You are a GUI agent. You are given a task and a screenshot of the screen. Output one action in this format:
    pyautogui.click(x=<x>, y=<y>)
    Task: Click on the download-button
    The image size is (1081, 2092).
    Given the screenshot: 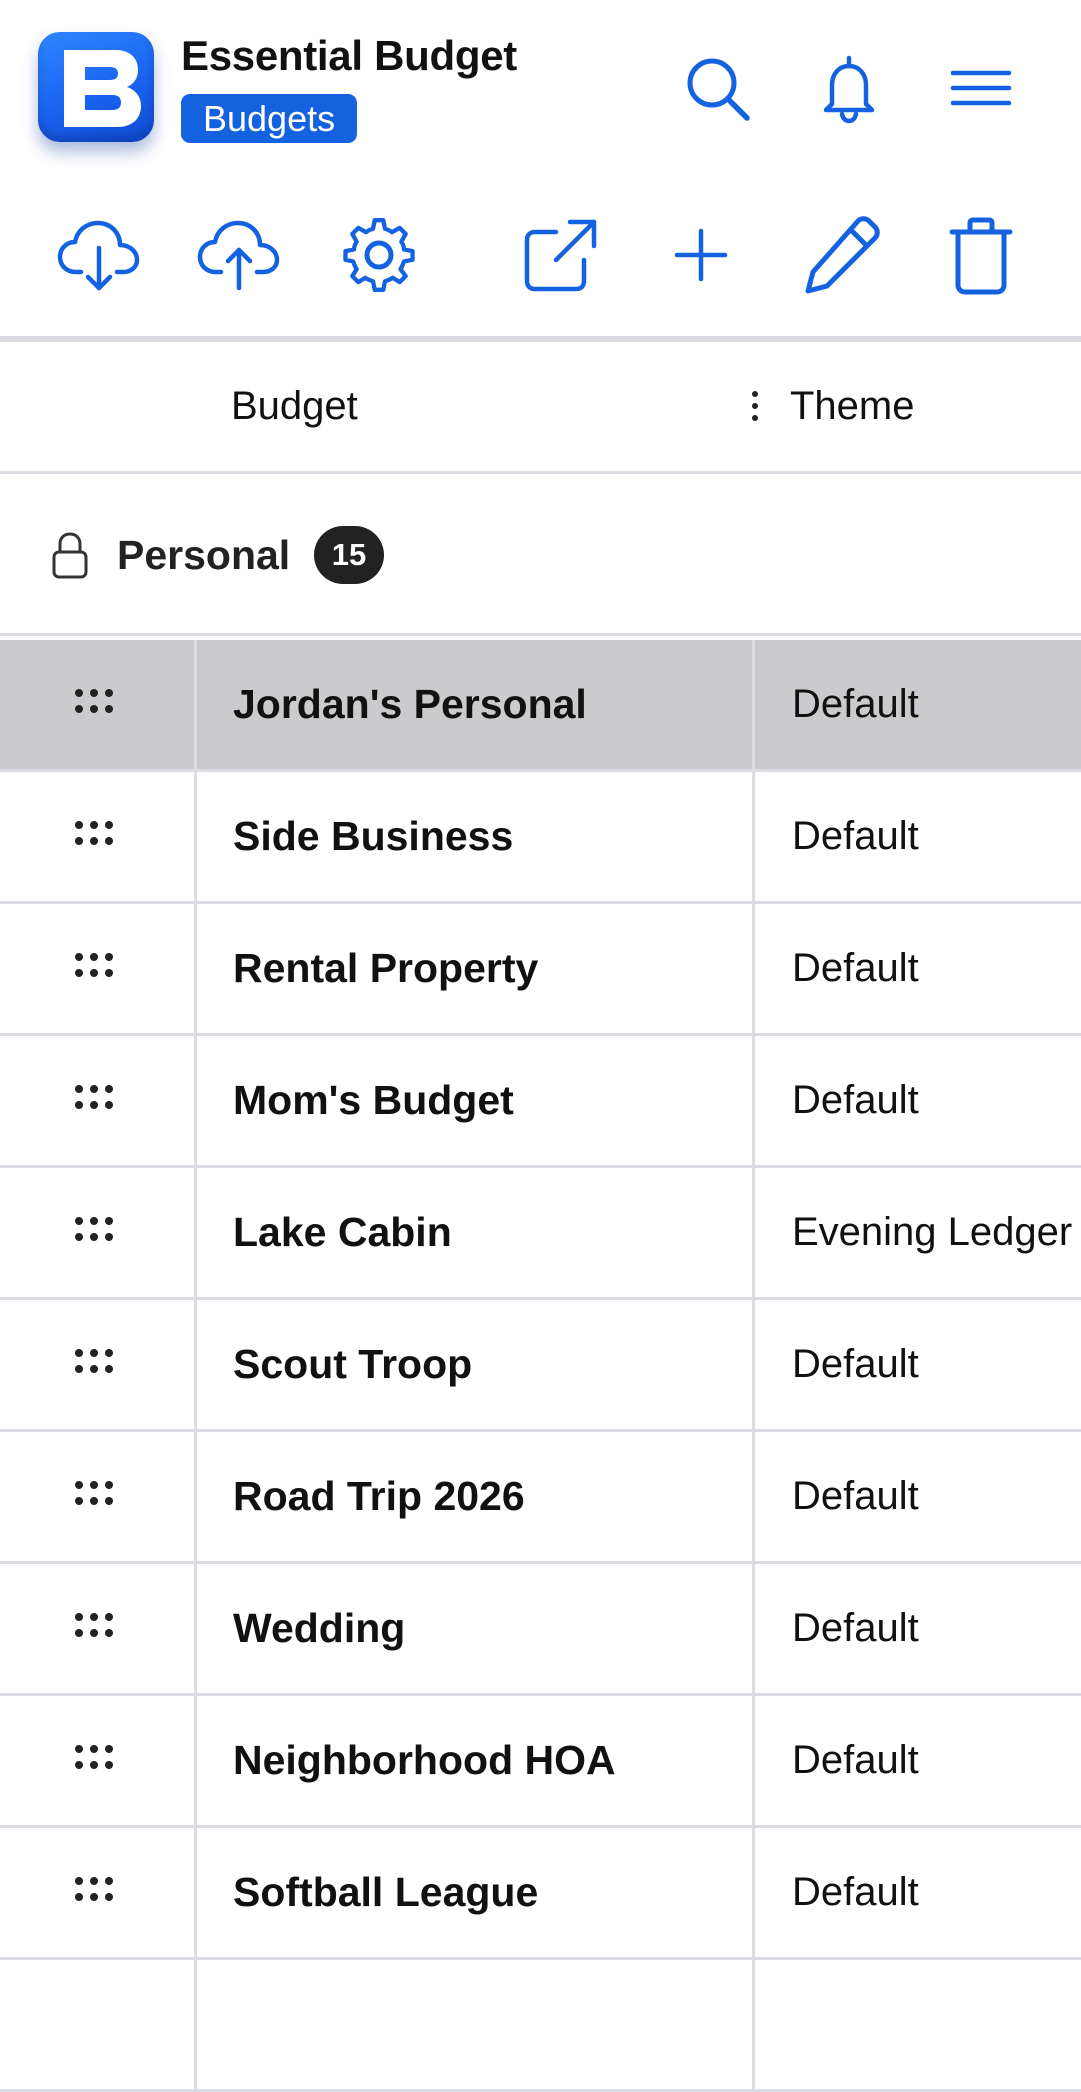 What is the action you would take?
    pyautogui.click(x=99, y=255)
    